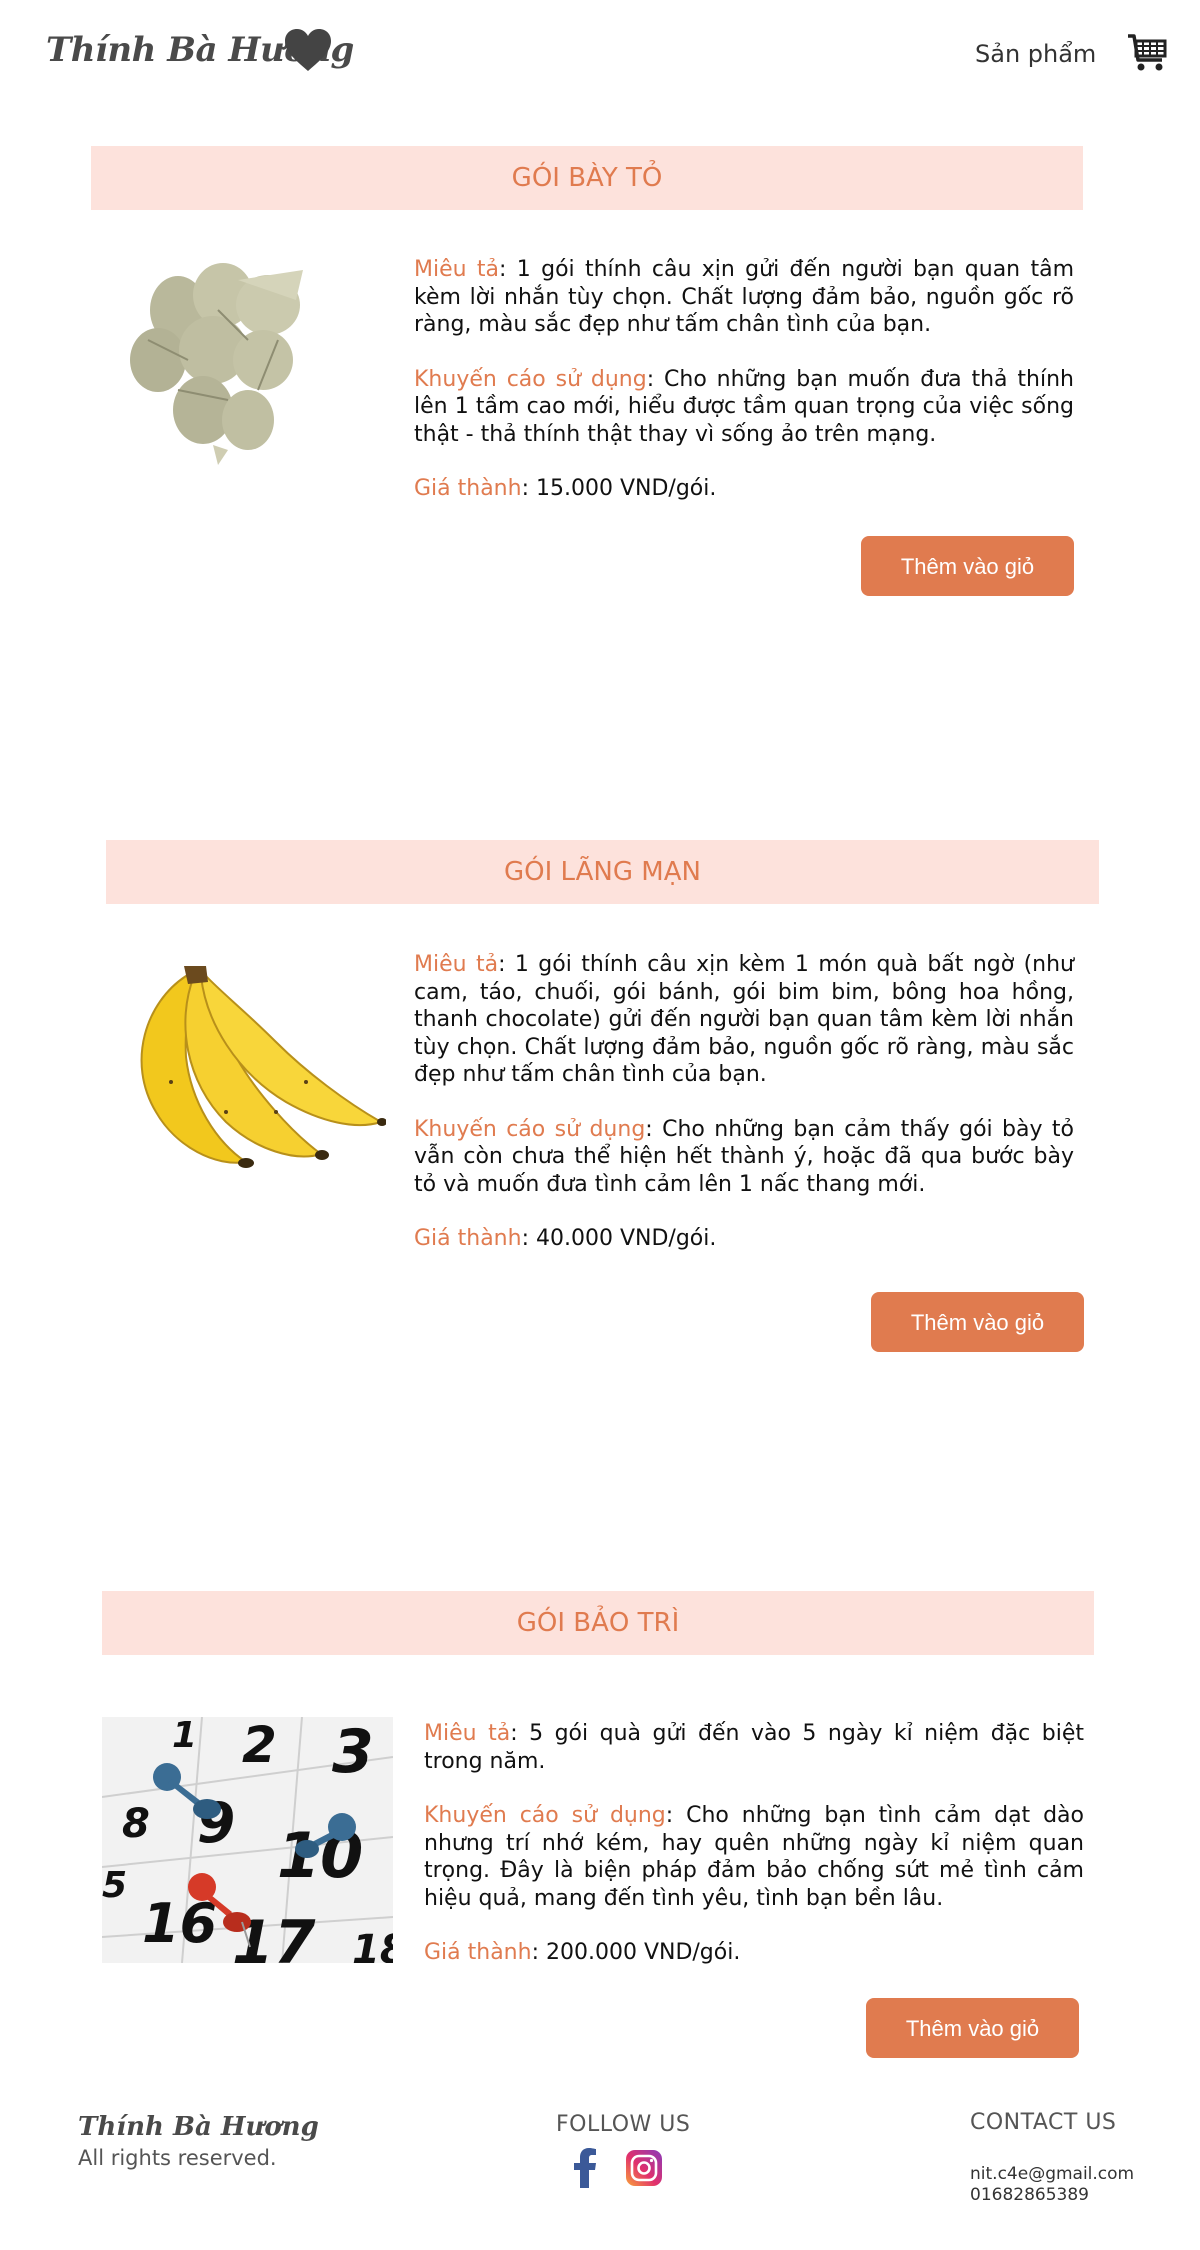  Describe the element at coordinates (179, 1923) in the screenshot. I see `calendar-number: 16` at that location.